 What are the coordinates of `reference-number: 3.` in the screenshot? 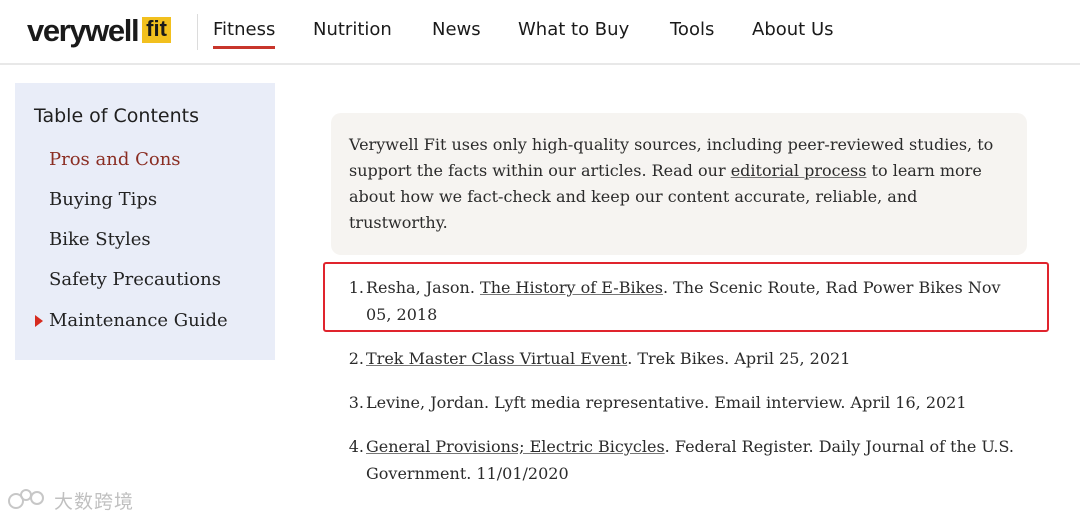 It's located at (356, 402).